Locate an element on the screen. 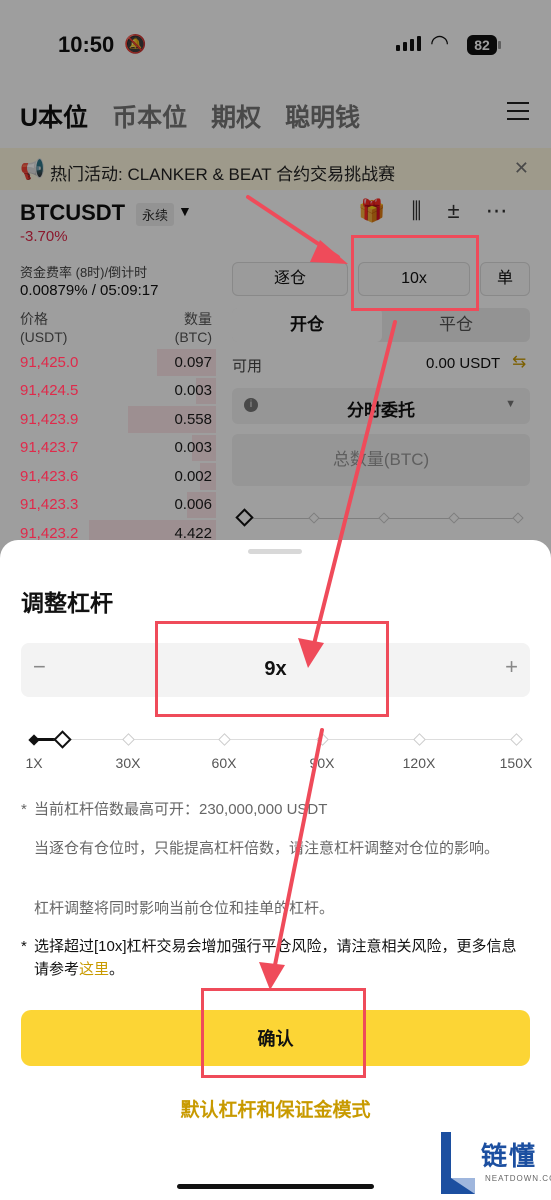 This screenshot has height=1200, width=551. ask-price: 91,423.9 is located at coordinates (49, 419).